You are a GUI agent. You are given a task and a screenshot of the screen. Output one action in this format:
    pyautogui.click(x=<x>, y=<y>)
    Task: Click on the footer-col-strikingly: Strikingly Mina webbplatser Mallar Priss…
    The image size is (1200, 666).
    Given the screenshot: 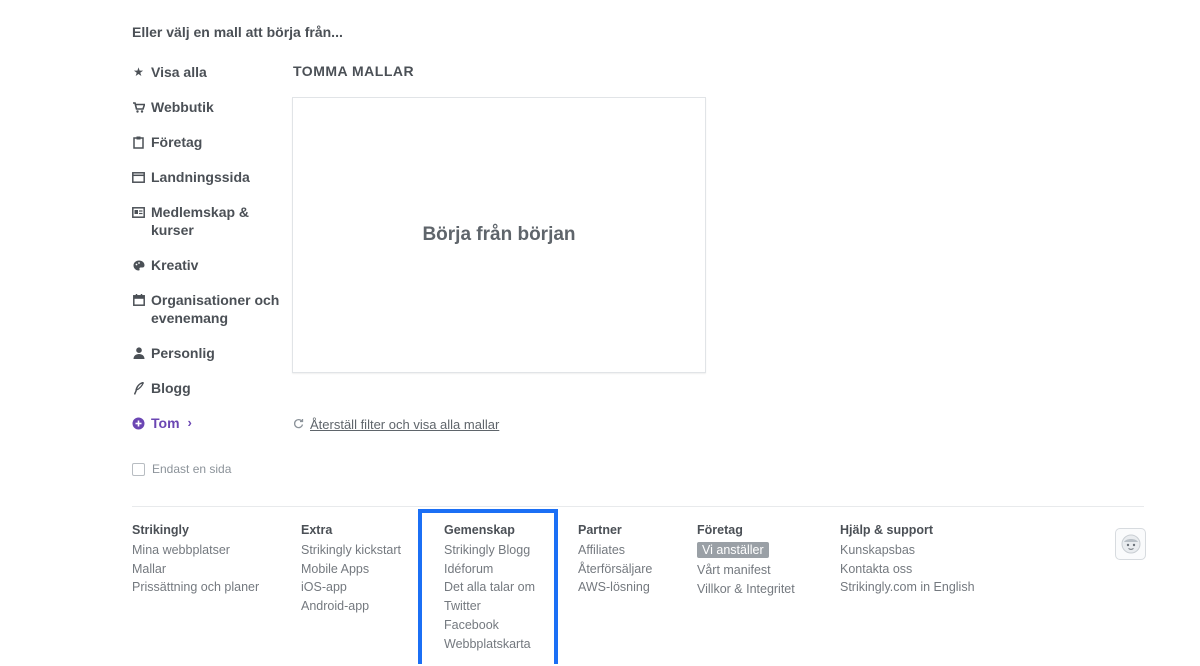 What is the action you would take?
    pyautogui.click(x=195, y=560)
    